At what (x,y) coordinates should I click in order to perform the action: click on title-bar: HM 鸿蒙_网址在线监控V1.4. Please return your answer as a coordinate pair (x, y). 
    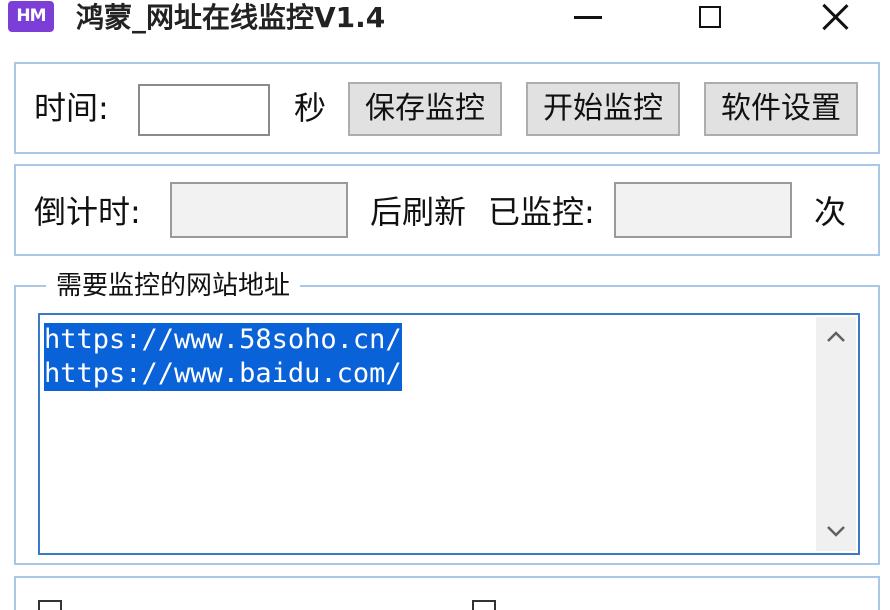
    Looking at the image, I should click on (445, 23).